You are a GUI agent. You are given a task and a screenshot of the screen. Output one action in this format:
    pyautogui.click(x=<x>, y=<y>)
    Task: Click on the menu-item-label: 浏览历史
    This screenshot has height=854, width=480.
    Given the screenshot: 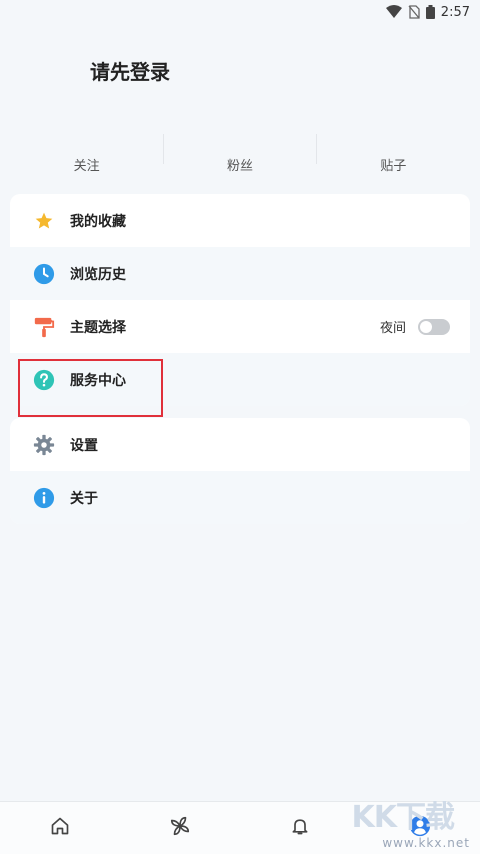 What is the action you would take?
    pyautogui.click(x=98, y=274)
    